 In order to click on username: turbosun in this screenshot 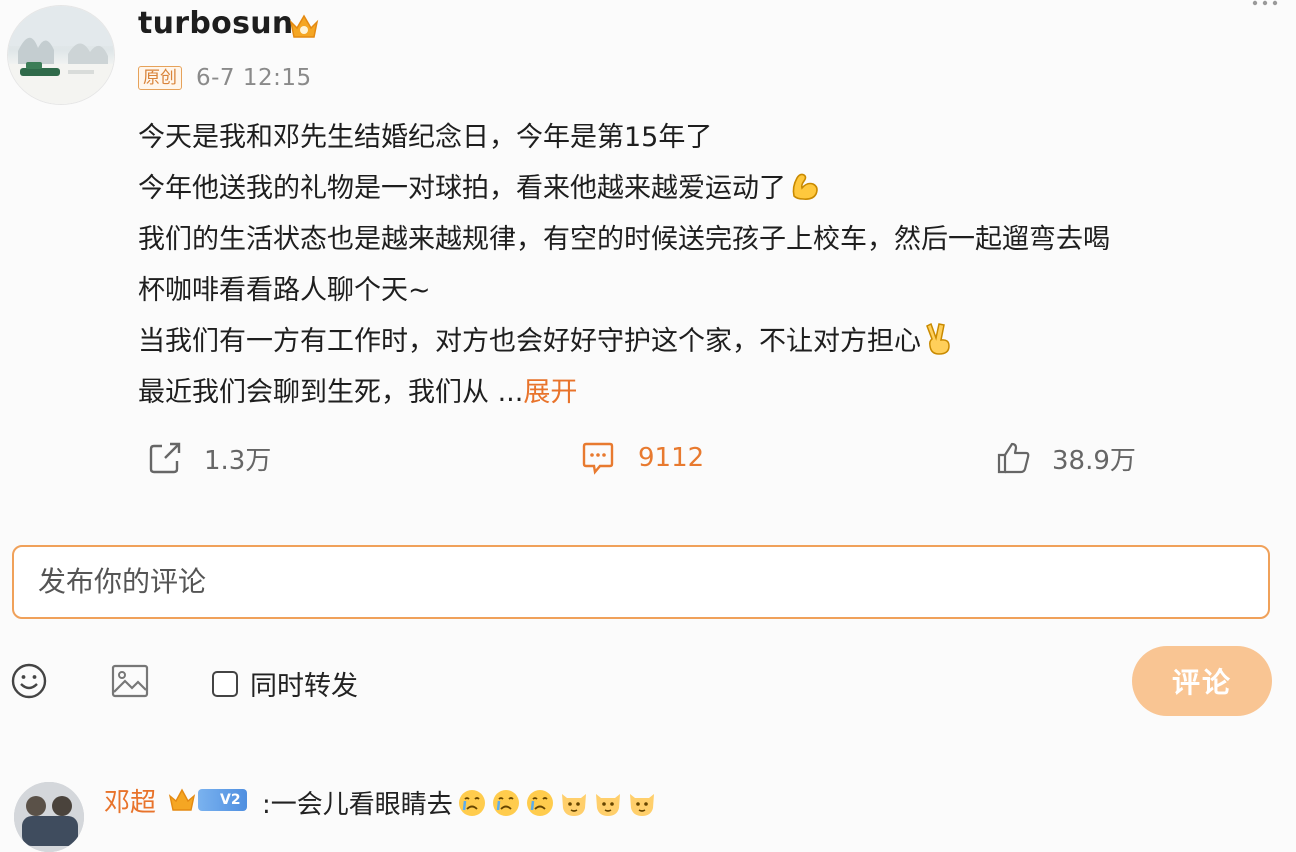, I will do `click(216, 23)`.